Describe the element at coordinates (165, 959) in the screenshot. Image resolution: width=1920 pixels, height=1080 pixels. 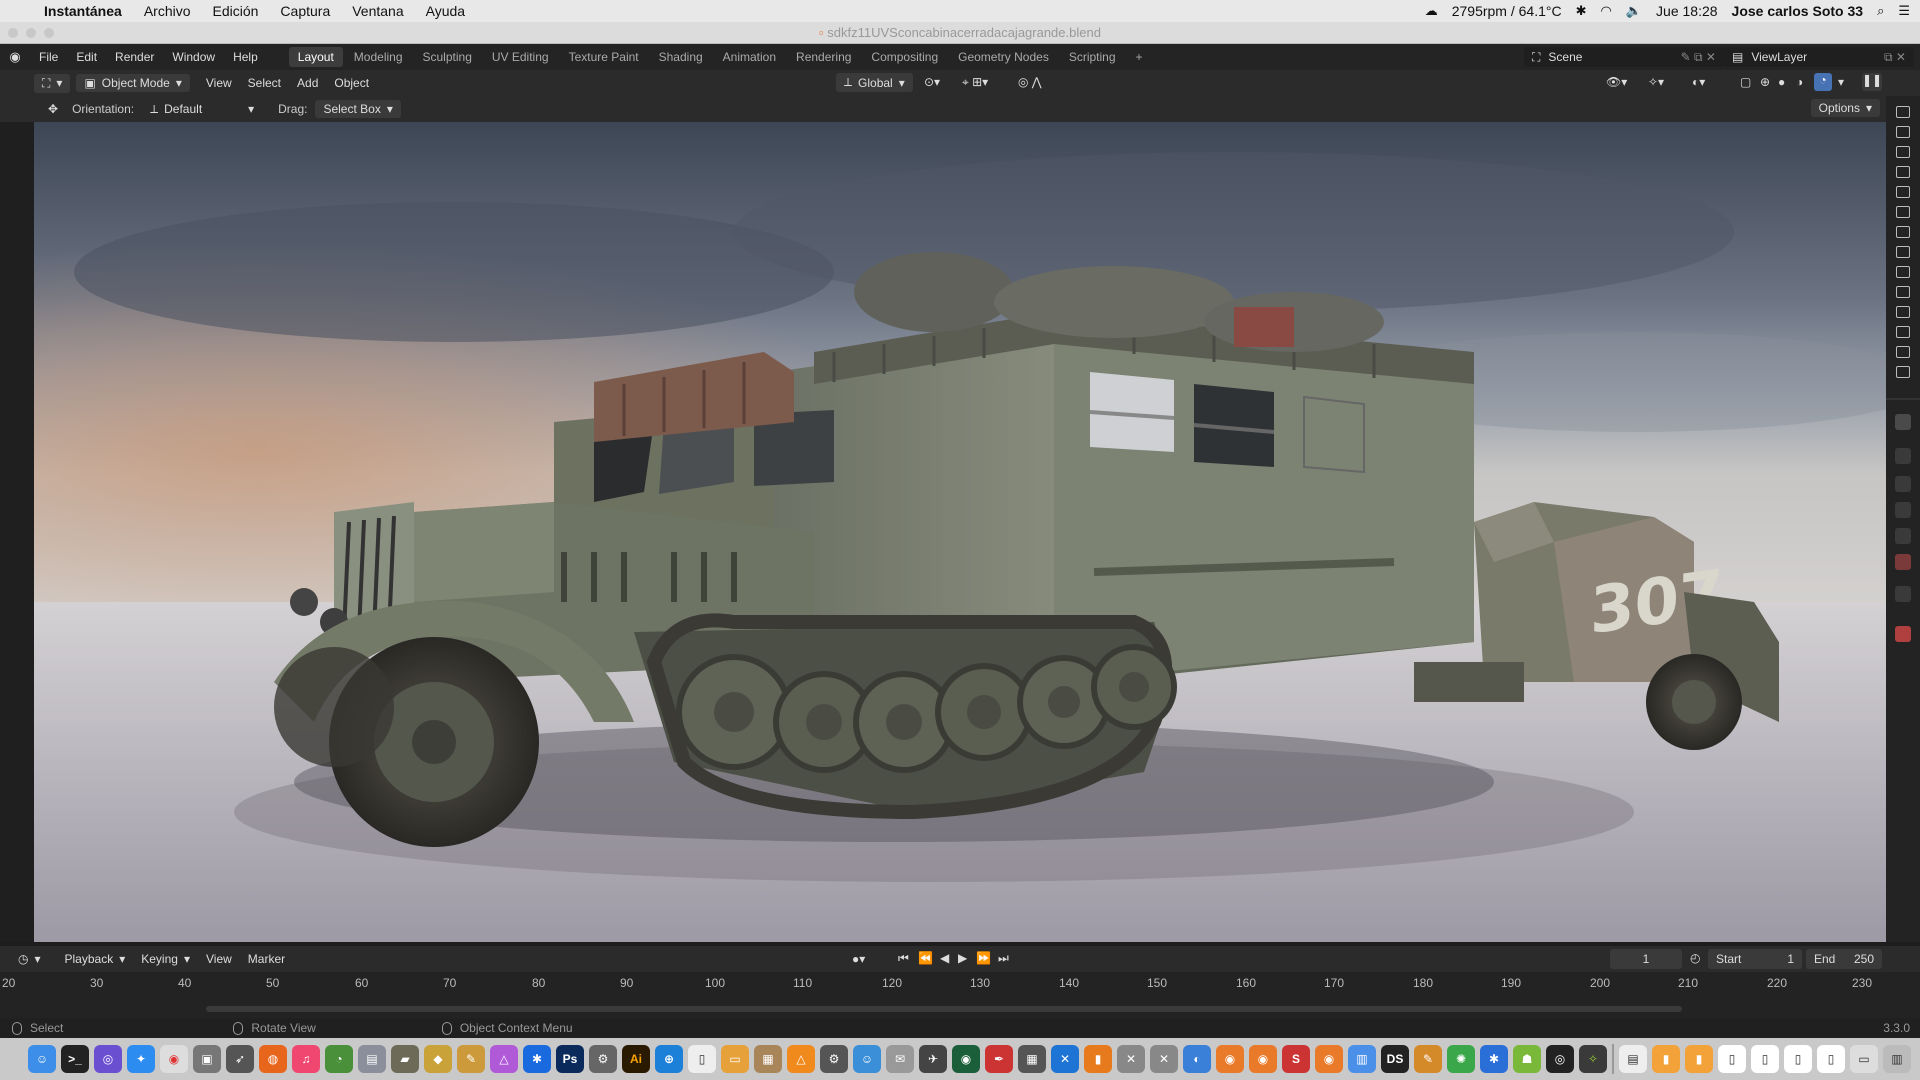
I see `keying-dropdown: Keying ▾` at that location.